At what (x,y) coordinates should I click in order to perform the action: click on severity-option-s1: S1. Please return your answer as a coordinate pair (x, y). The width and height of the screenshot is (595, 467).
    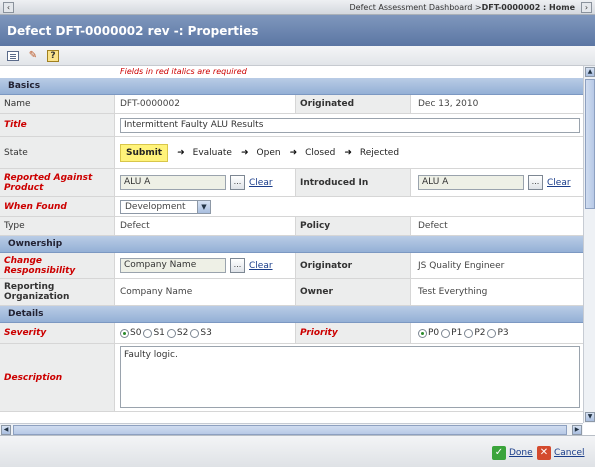
    Looking at the image, I should click on (154, 333).